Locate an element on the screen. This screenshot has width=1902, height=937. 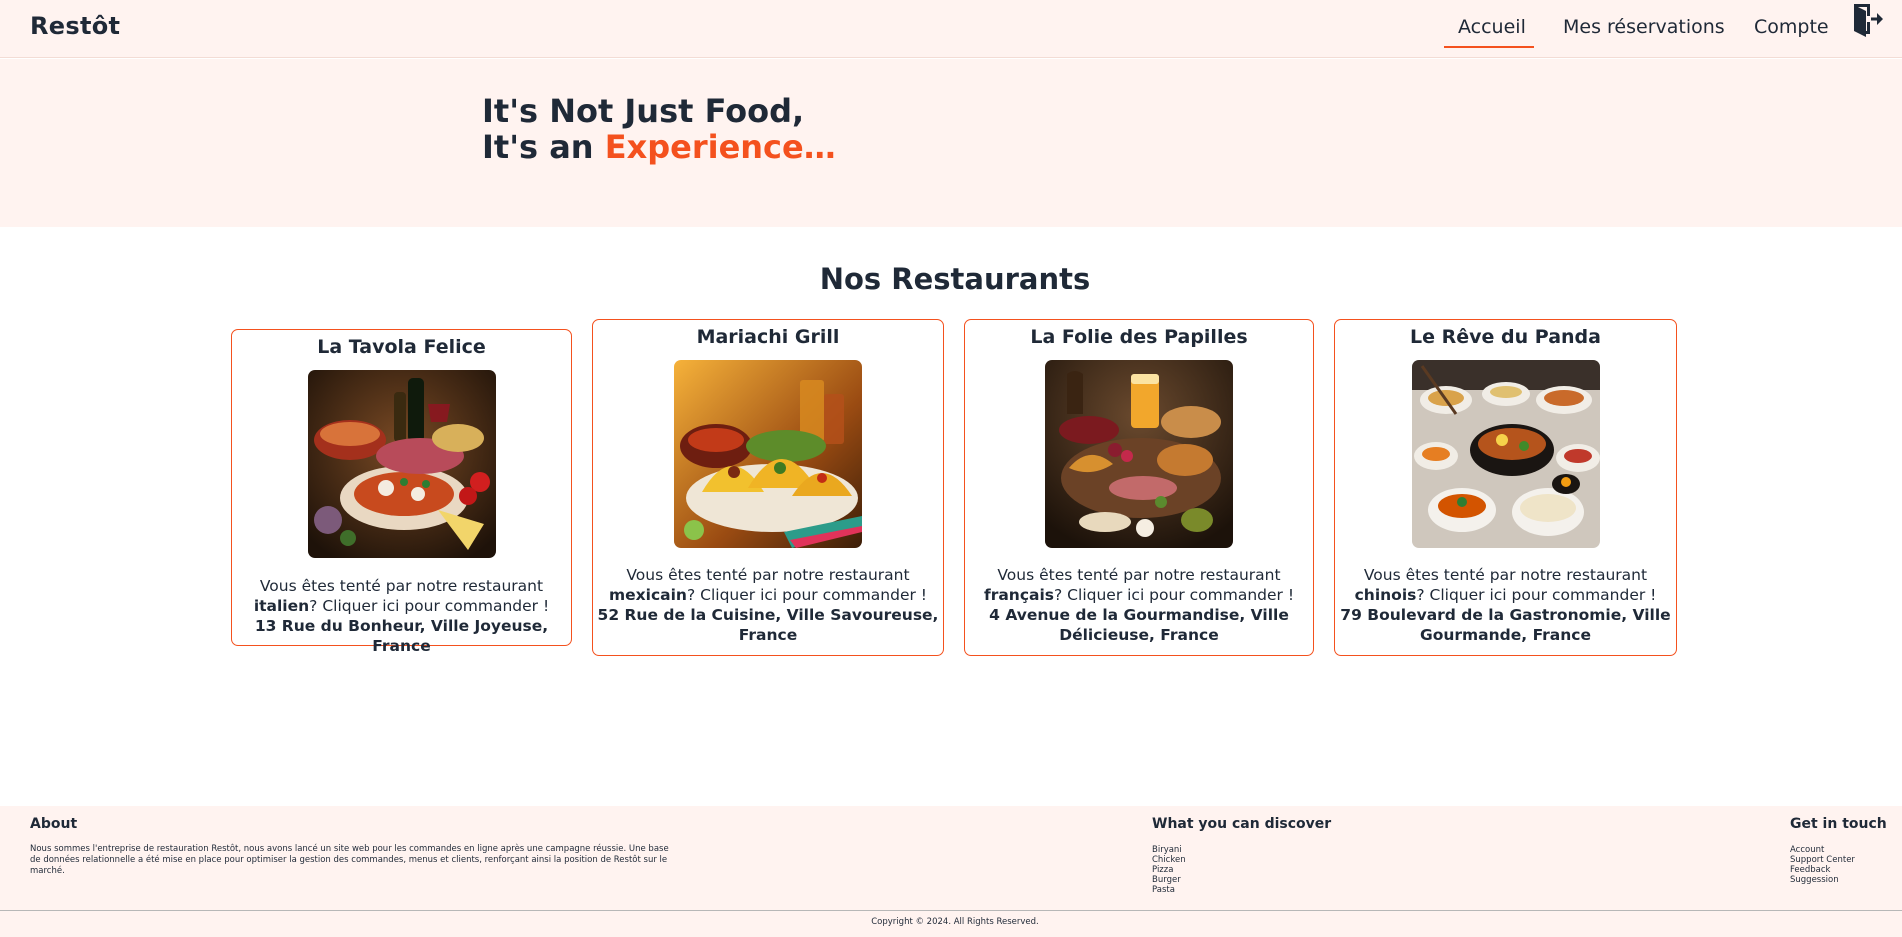
nav-link-mes-reservations: Mes réservations is located at coordinates (1644, 27).